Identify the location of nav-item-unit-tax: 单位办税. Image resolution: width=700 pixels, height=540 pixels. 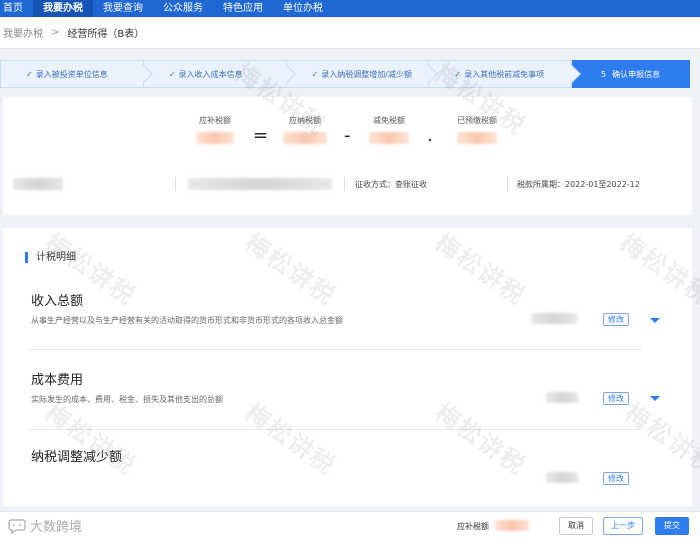
(303, 8).